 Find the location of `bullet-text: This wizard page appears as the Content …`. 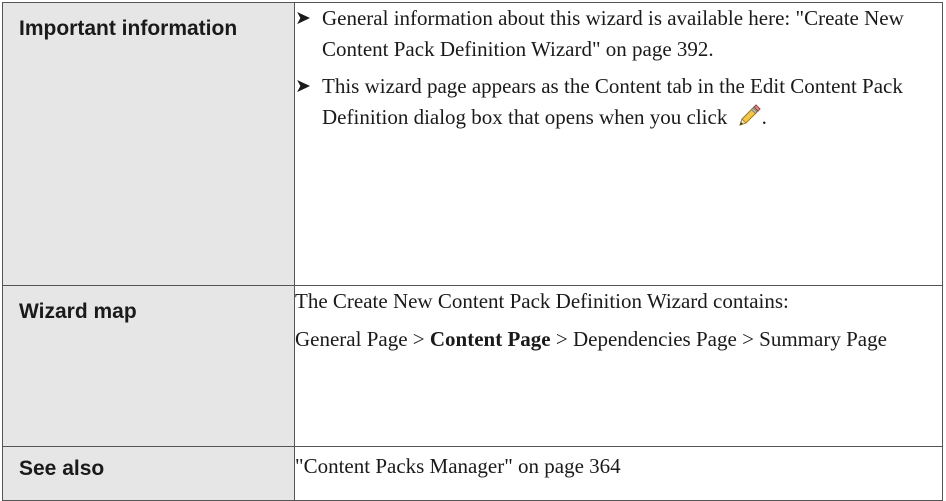

bullet-text: This wizard page appears as the Content … is located at coordinates (612, 101).